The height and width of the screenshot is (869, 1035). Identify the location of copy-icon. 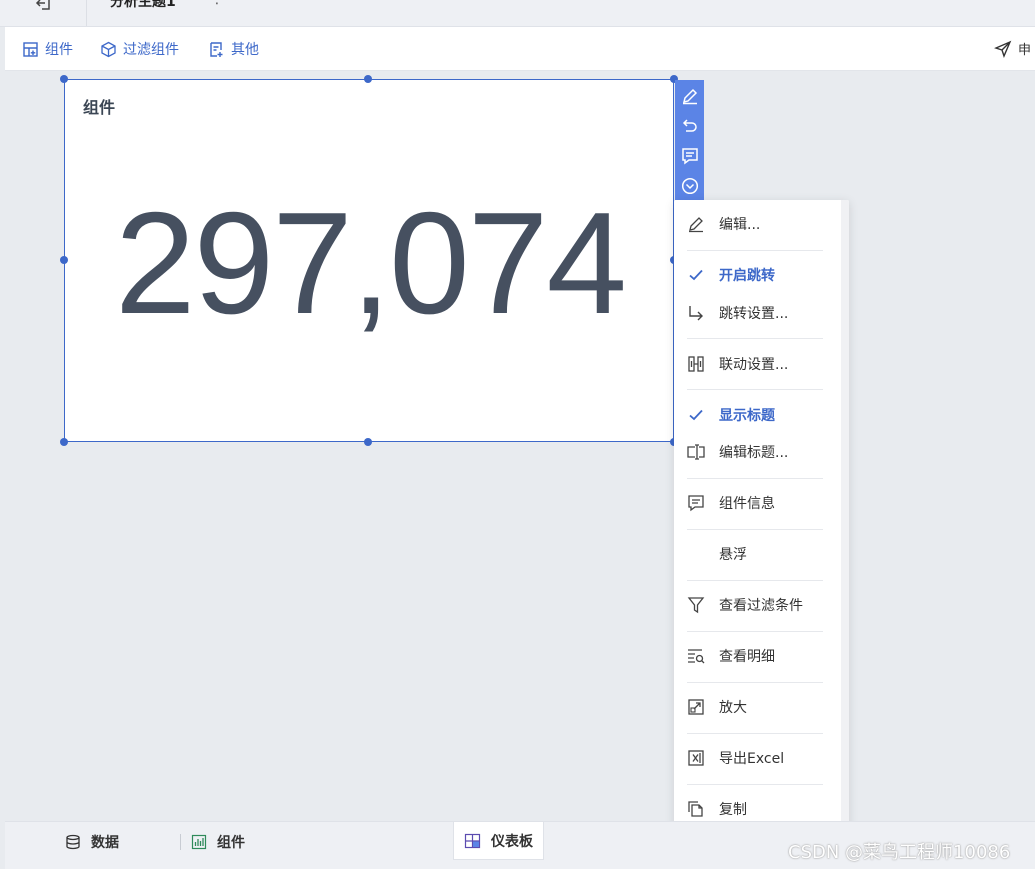
(696, 809).